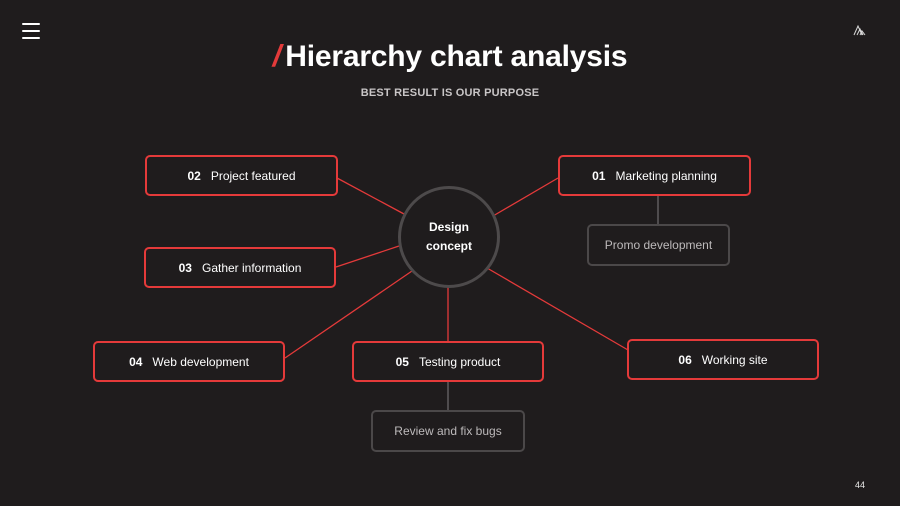 The image size is (900, 506). Describe the element at coordinates (136, 361) in the screenshot. I see `node-number: 04` at that location.